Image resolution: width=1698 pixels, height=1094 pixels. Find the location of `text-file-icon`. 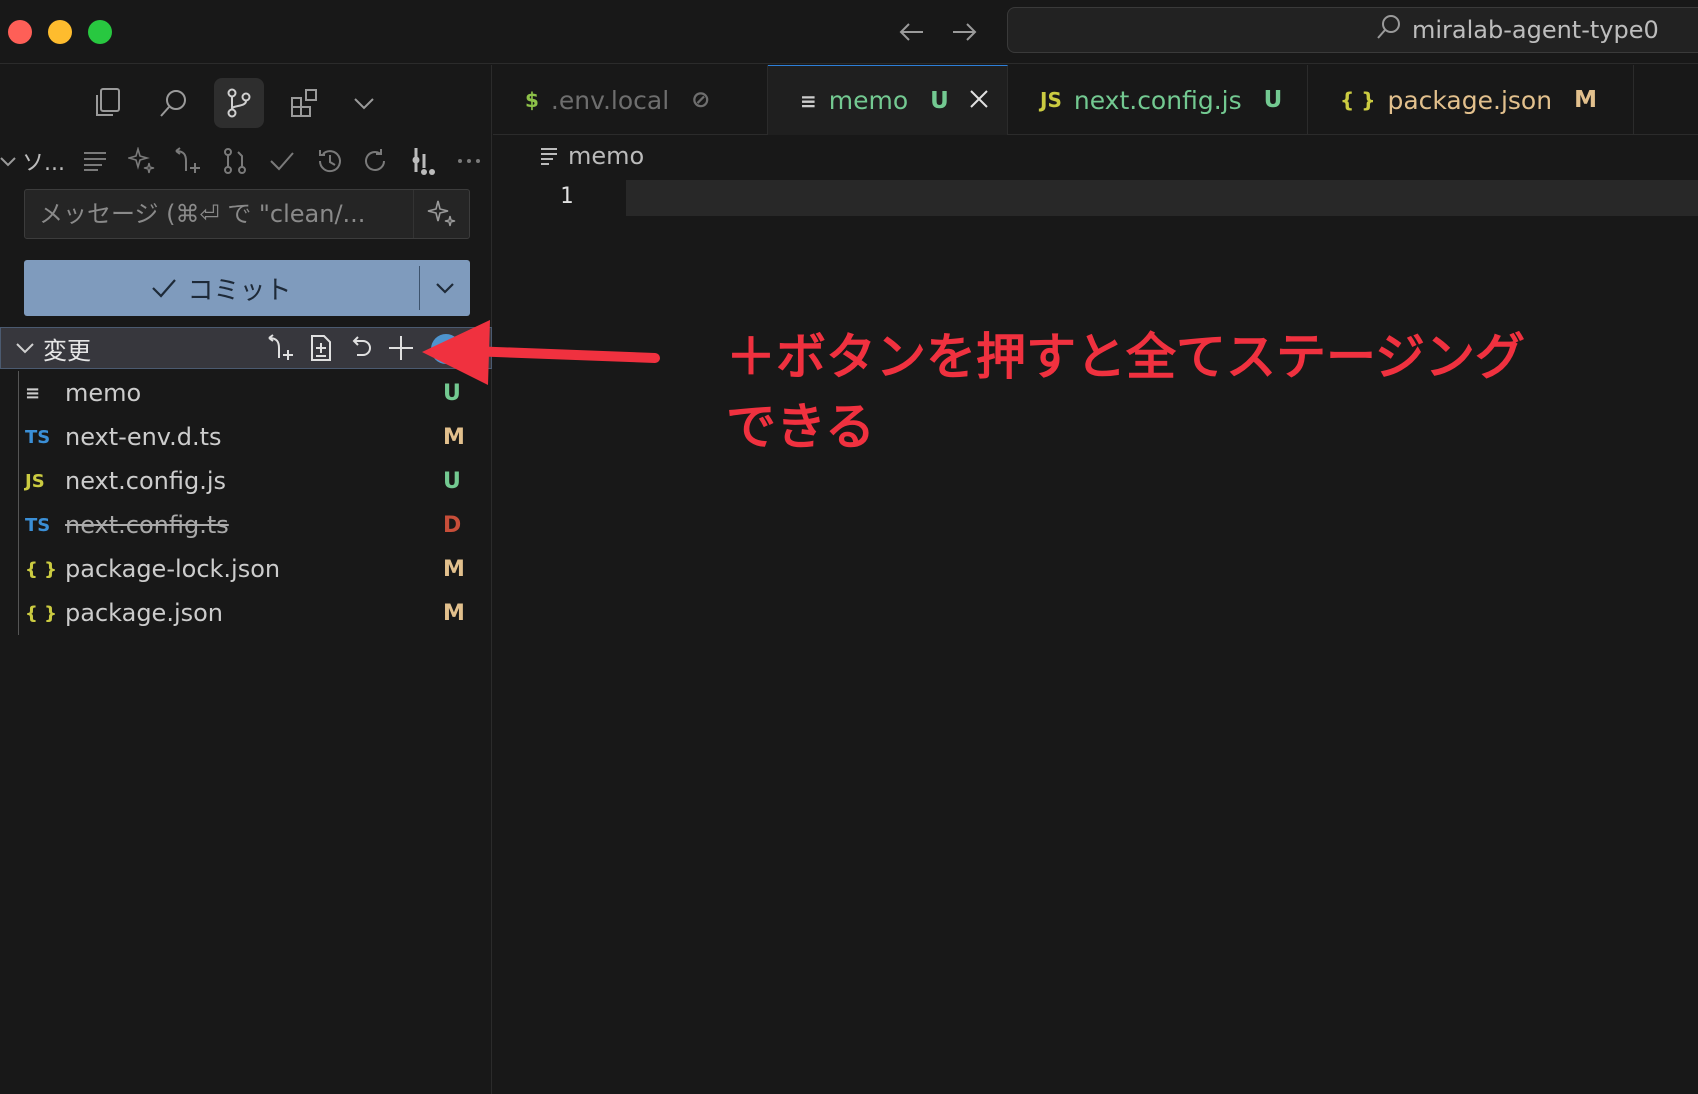

text-file-icon is located at coordinates (549, 156).